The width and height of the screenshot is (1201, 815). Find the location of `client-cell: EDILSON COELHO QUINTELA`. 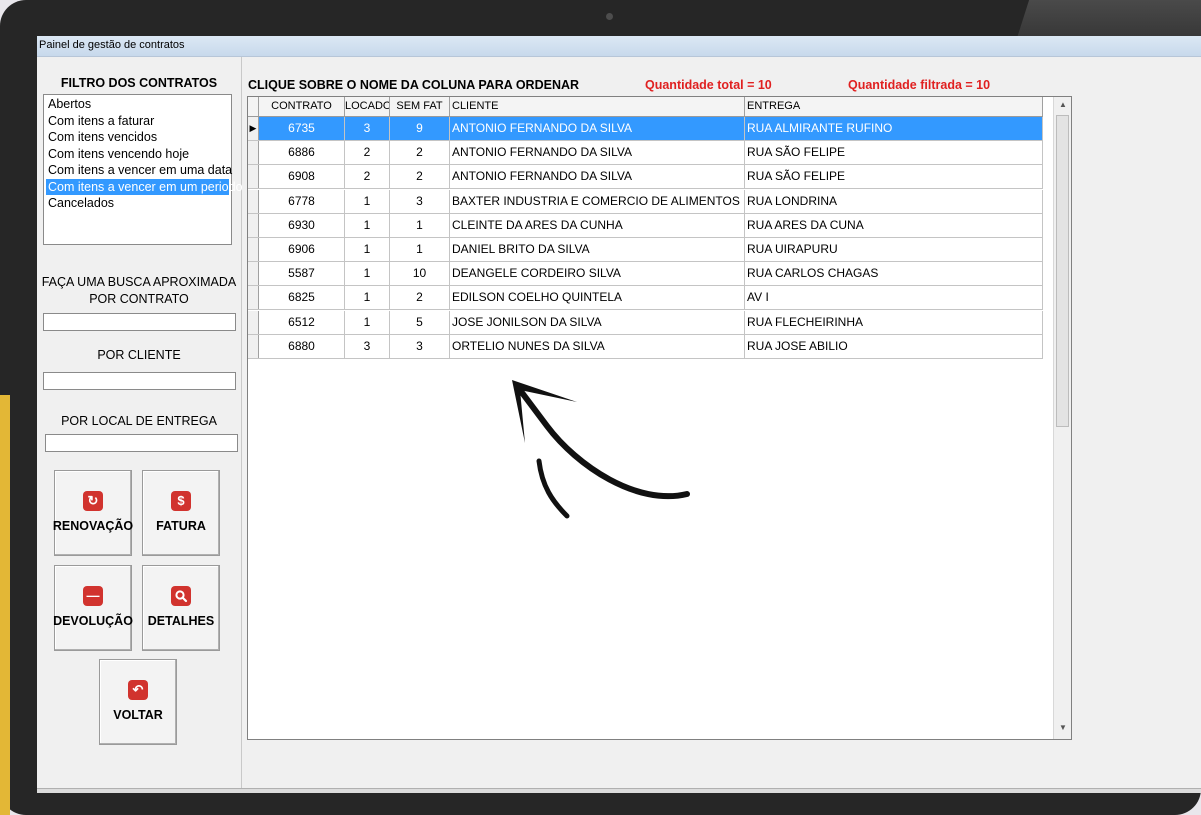

client-cell: EDILSON COELHO QUINTELA is located at coordinates (597, 298).